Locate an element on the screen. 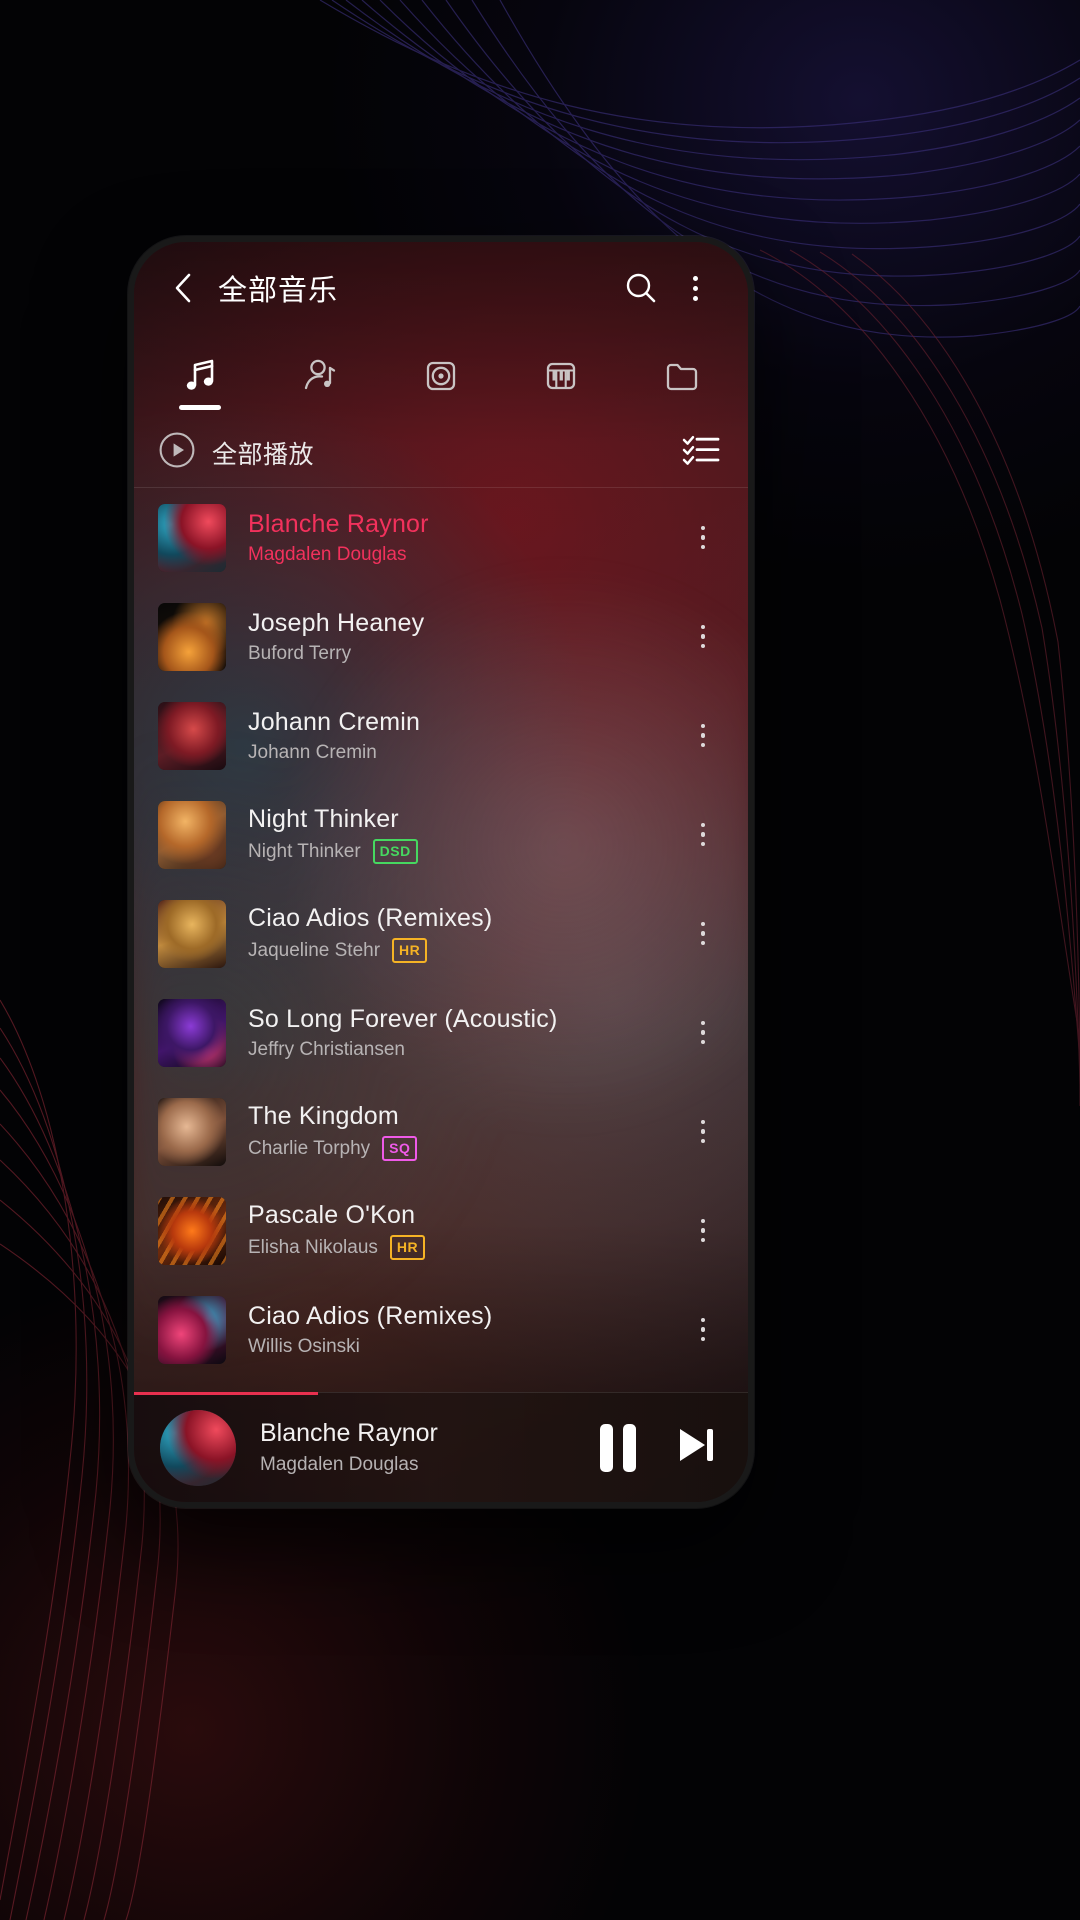  song-row: Blanche Raynor Magdalen Douglas is located at coordinates (441, 537).